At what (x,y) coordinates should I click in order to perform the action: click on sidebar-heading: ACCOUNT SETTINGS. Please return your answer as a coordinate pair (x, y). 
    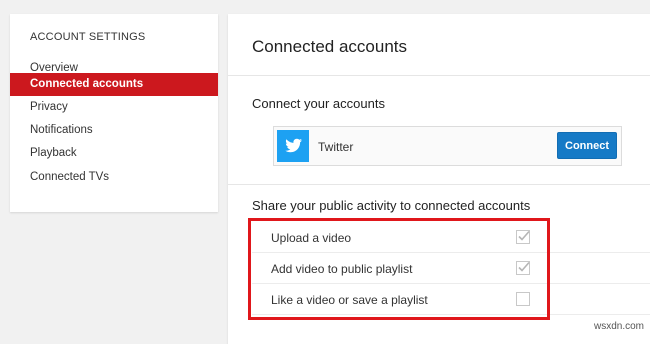
    Looking at the image, I should click on (88, 37).